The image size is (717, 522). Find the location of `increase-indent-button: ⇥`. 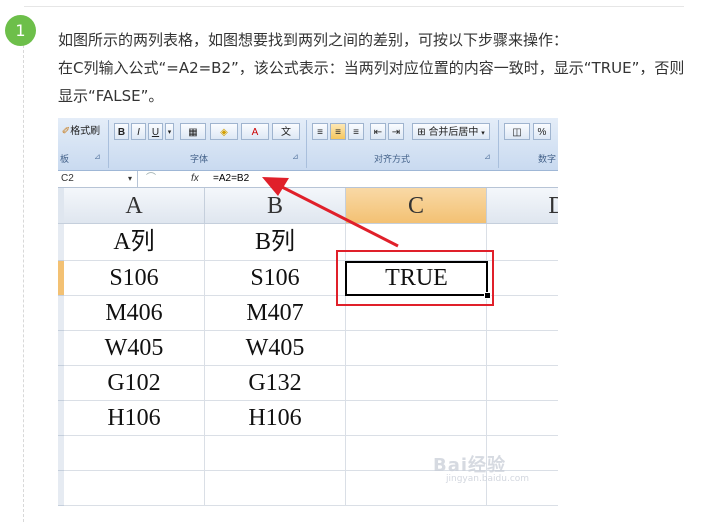

increase-indent-button: ⇥ is located at coordinates (396, 131).